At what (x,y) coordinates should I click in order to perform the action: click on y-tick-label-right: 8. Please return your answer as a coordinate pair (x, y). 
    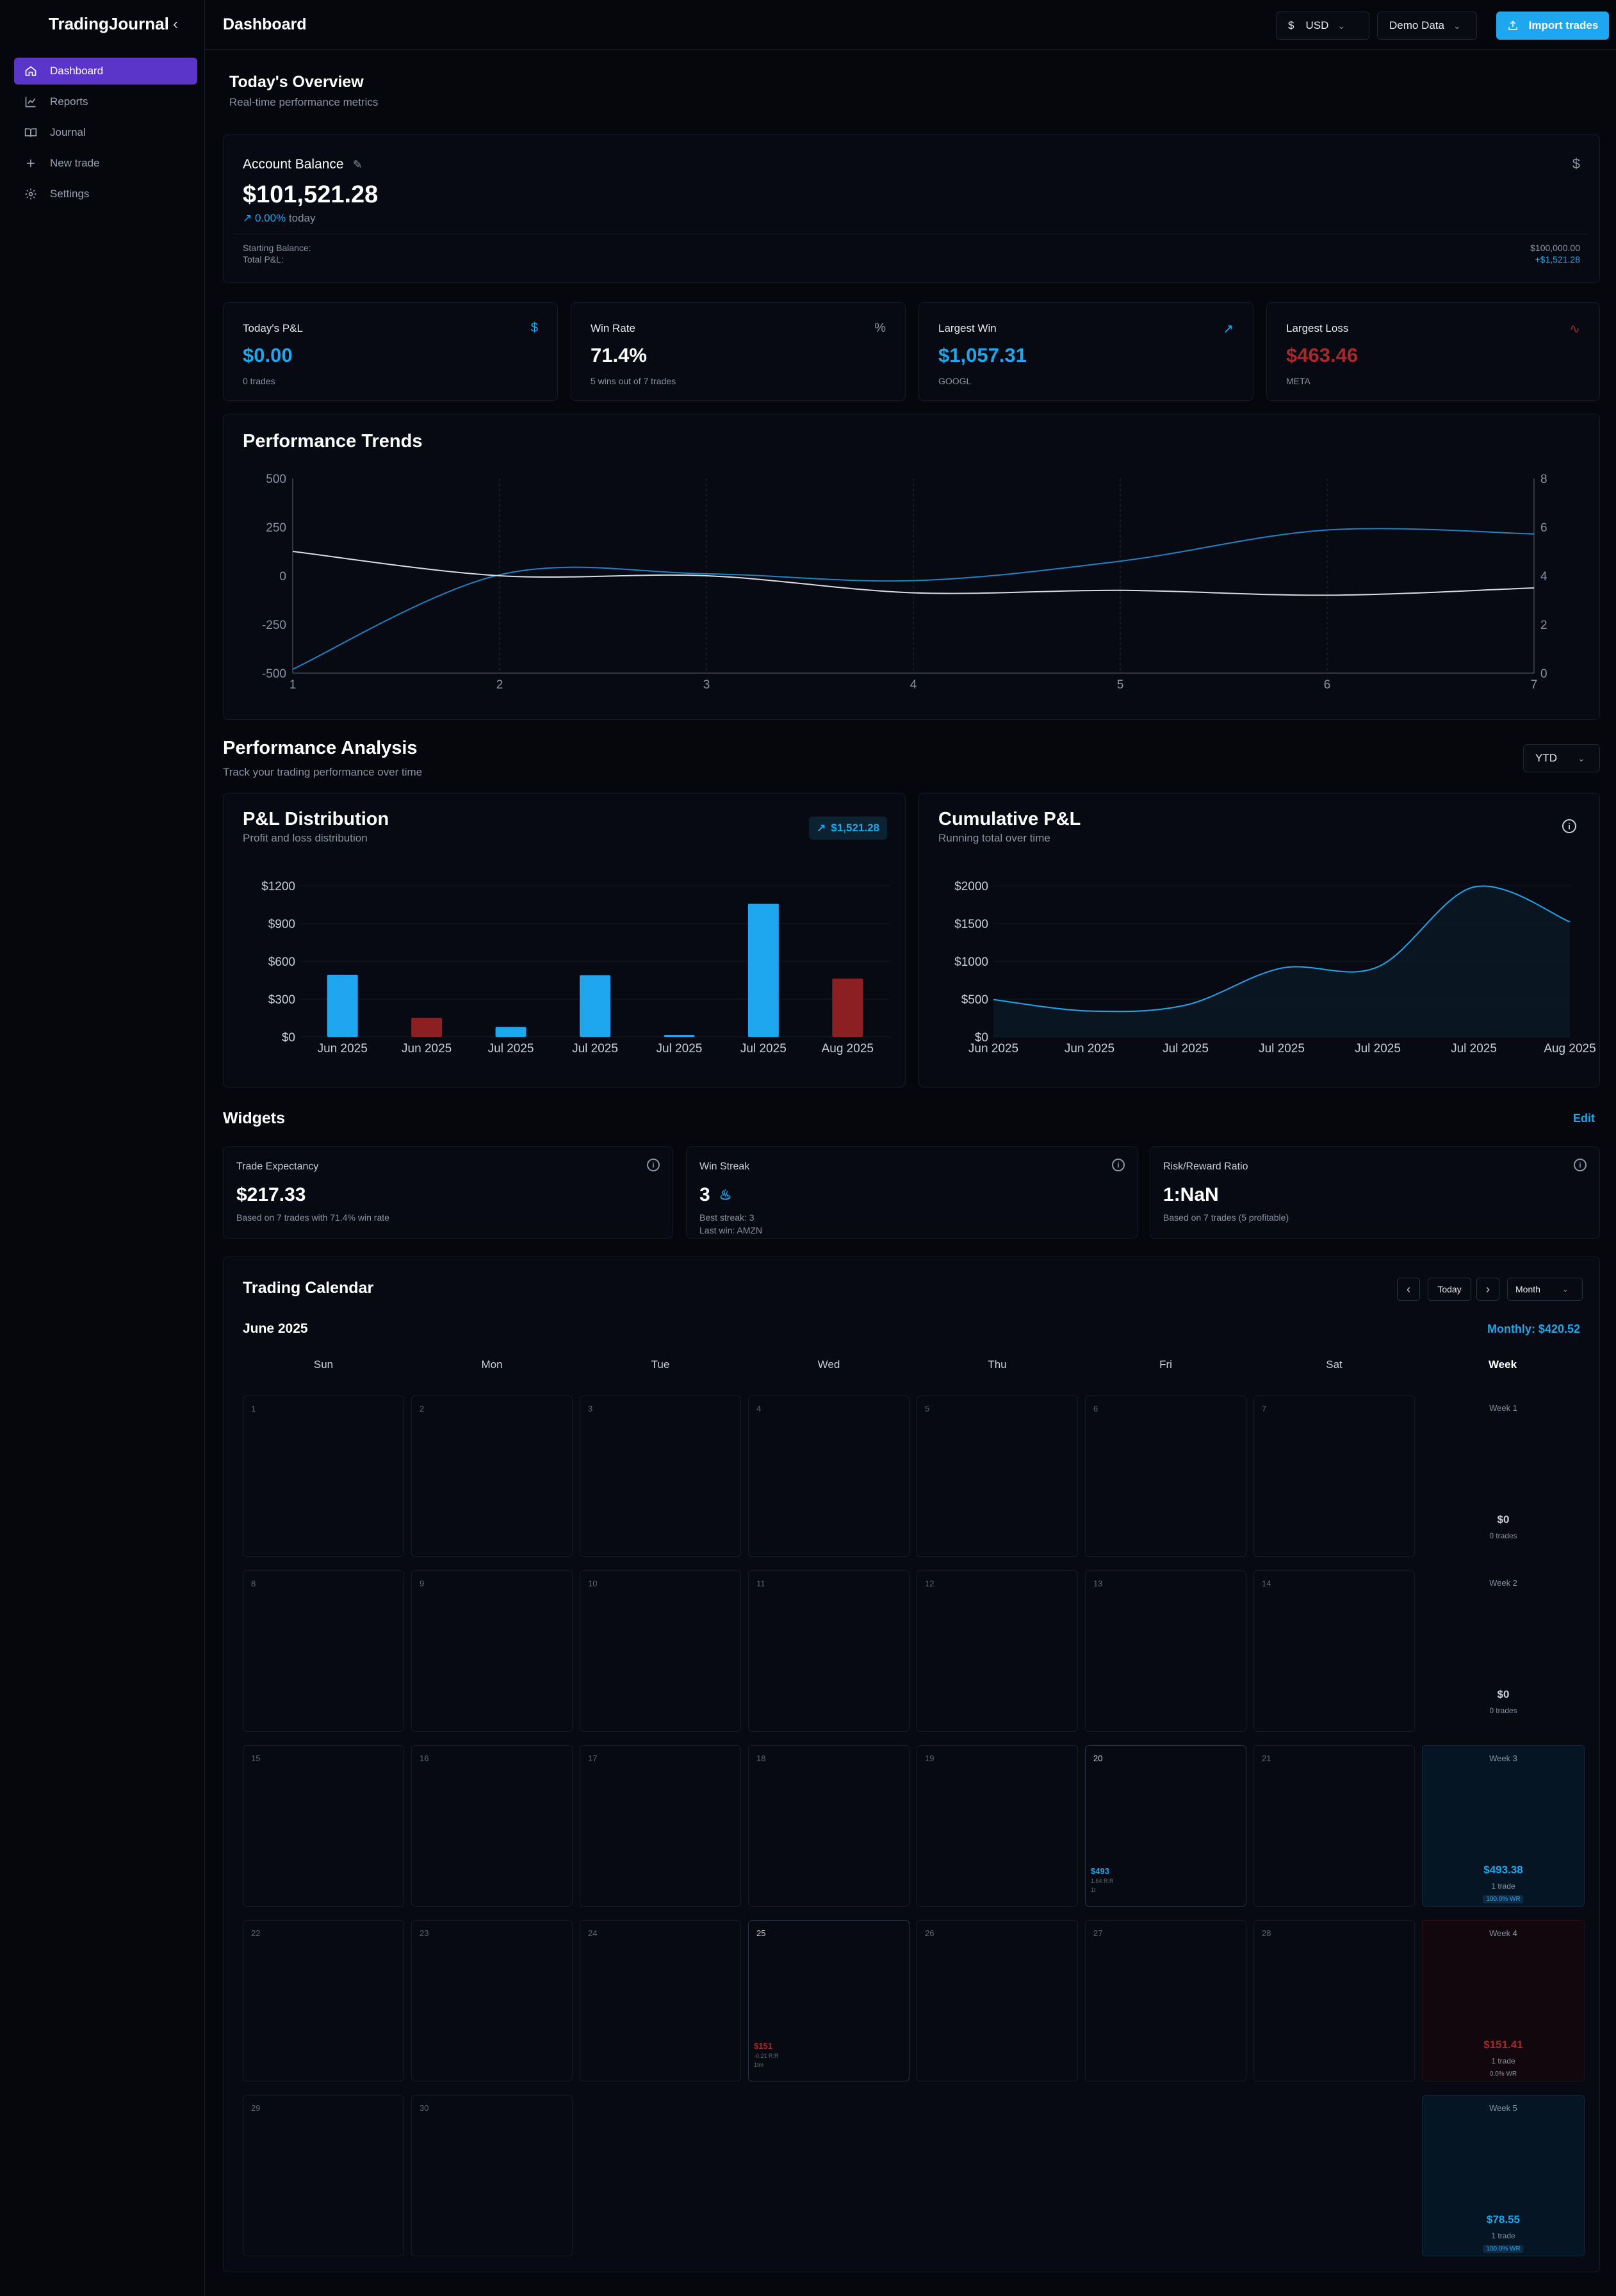
    Looking at the image, I should click on (1543, 479).